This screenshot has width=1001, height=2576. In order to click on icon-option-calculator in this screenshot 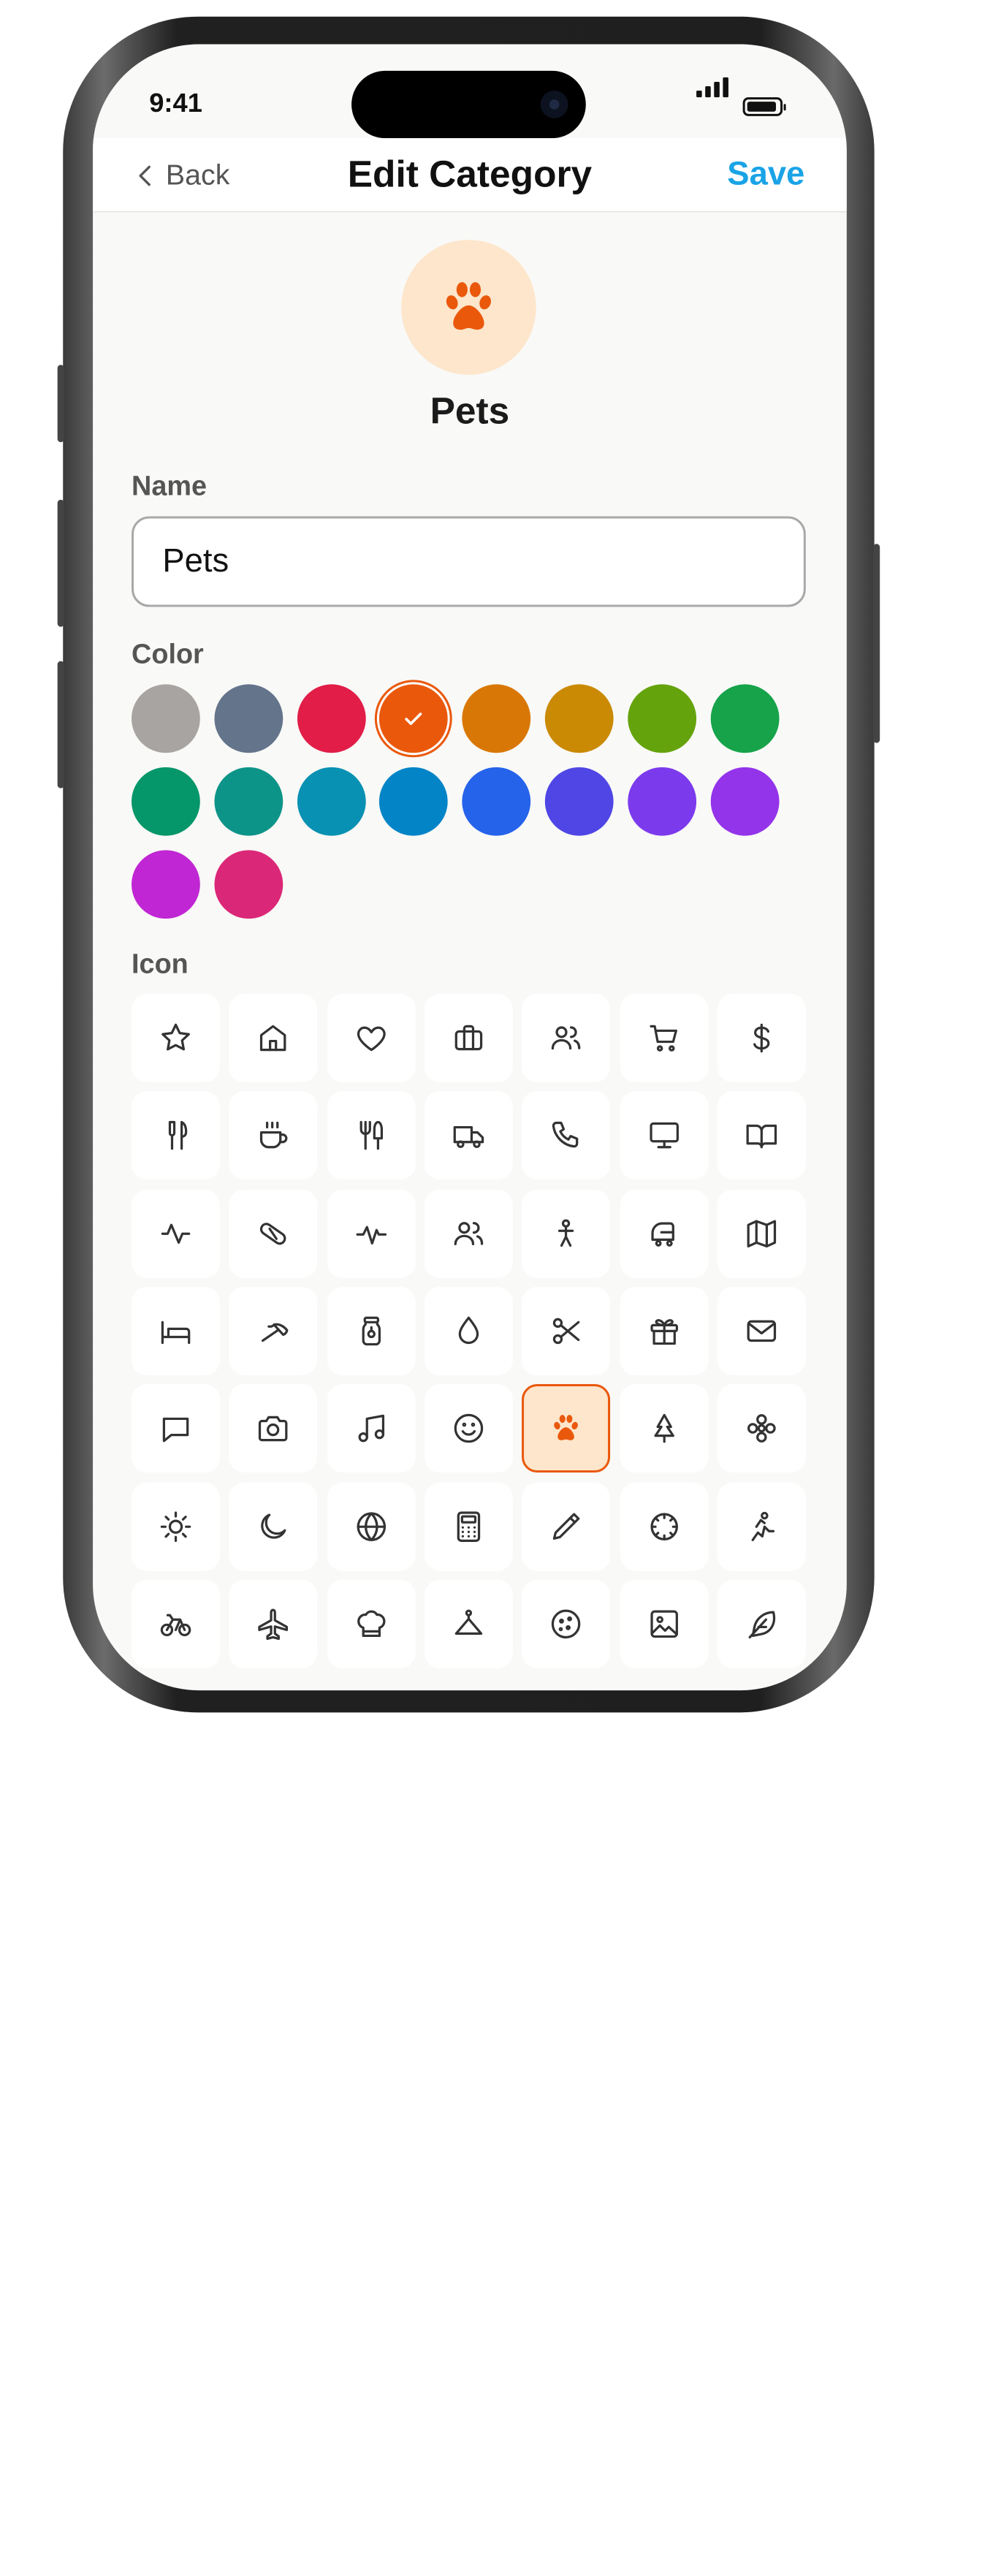, I will do `click(469, 1526)`.